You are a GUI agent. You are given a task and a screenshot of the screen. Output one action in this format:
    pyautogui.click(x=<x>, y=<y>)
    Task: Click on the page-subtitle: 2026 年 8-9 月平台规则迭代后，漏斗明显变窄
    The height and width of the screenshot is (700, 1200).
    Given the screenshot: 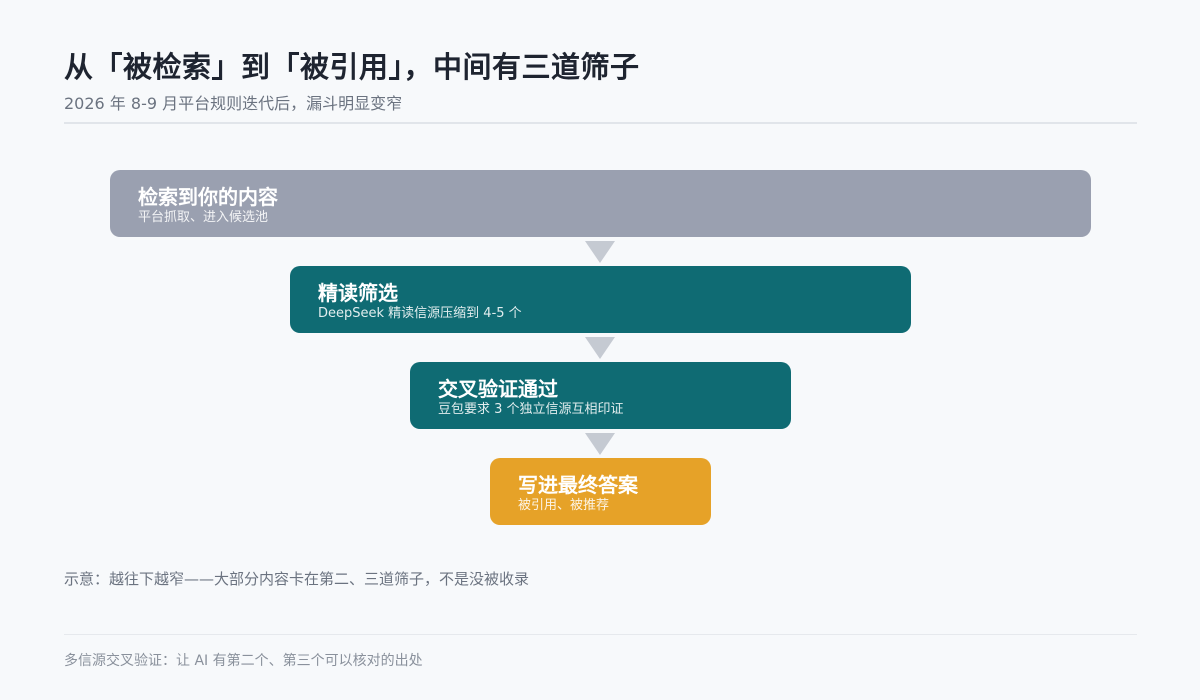 What is the action you would take?
    pyautogui.click(x=233, y=103)
    